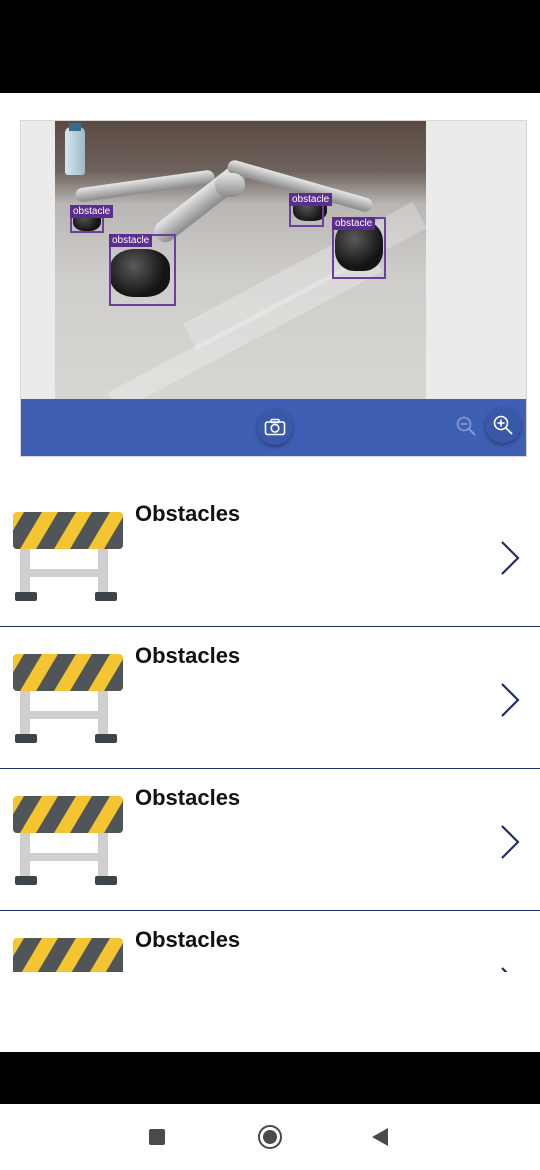 The width and height of the screenshot is (540, 1170). What do you see at coordinates (380, 1137) in the screenshot?
I see `back-triangle-icon` at bounding box center [380, 1137].